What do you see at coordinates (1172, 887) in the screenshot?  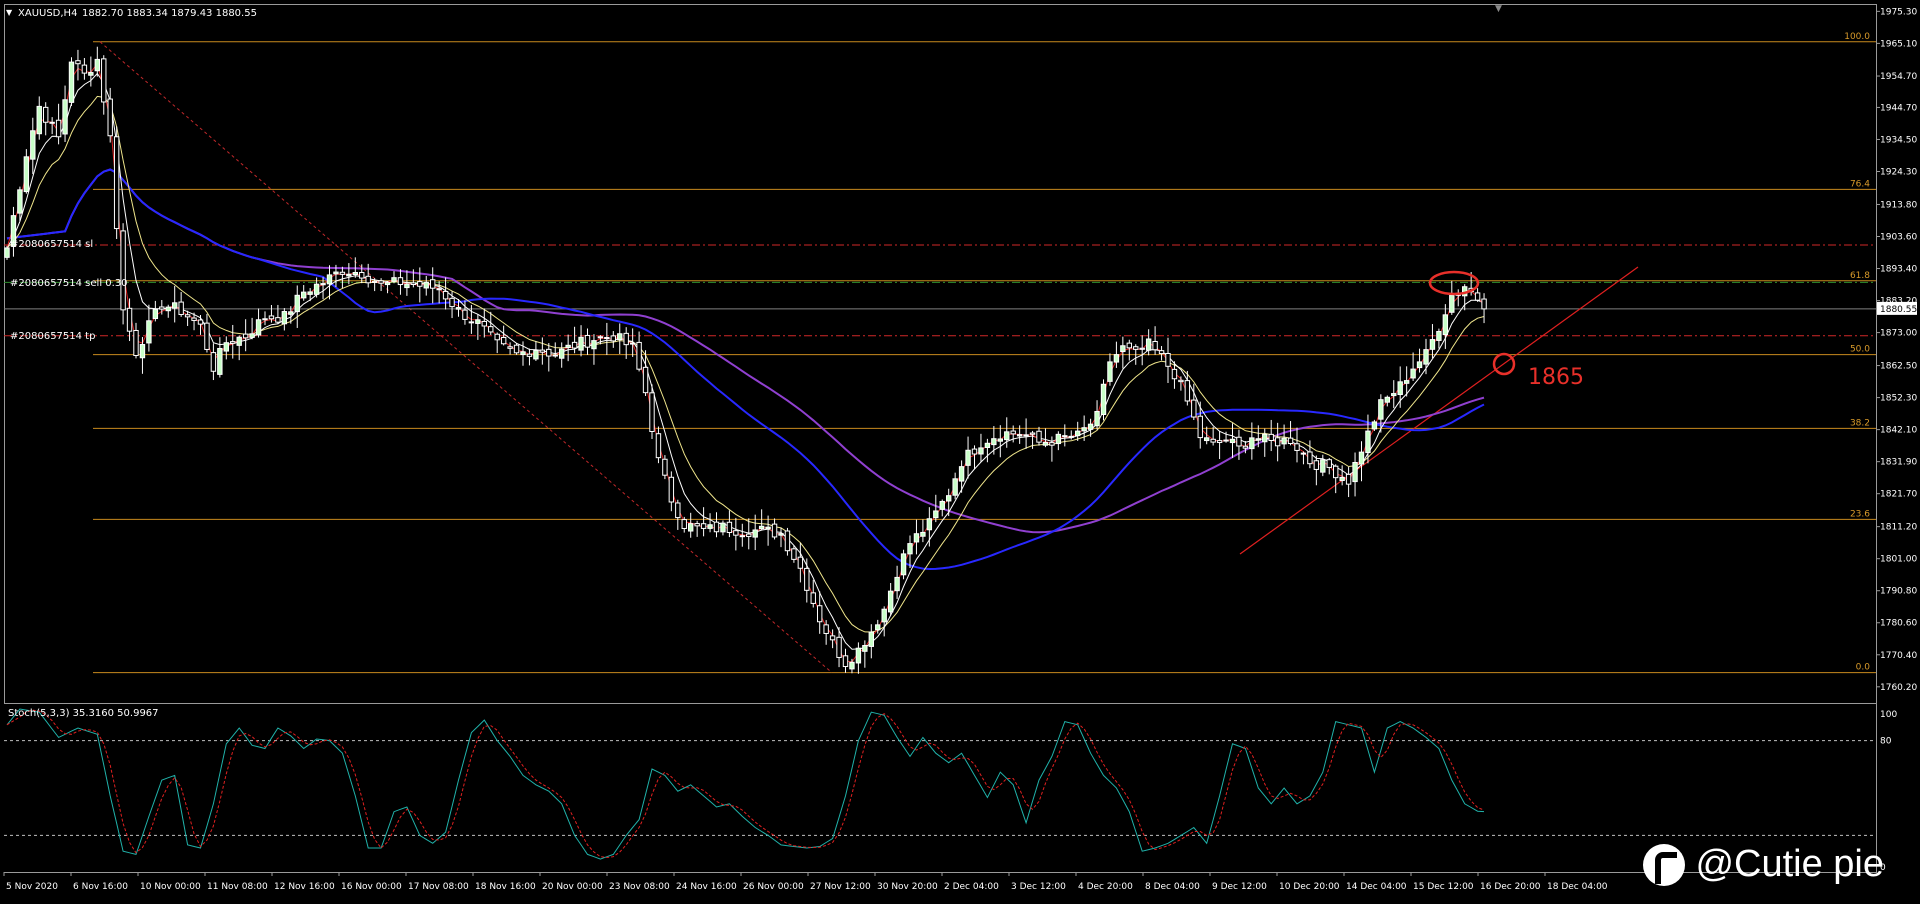 I see `time-tick-label: 8 Dec 04:00` at bounding box center [1172, 887].